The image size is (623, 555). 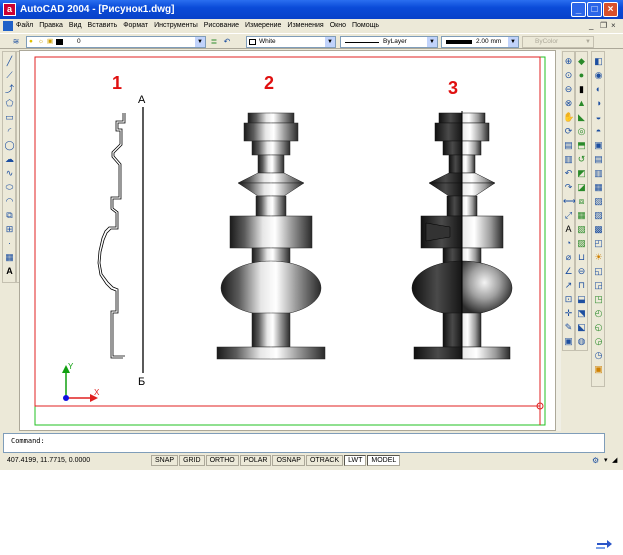 What do you see at coordinates (9, 131) in the screenshot?
I see `arc-icon: ◜` at bounding box center [9, 131].